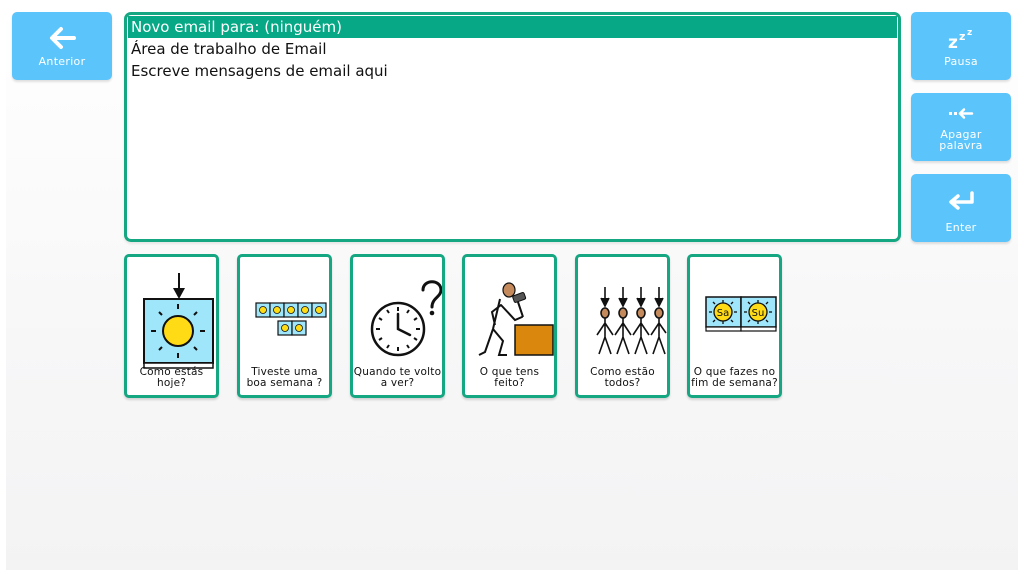  I want to click on card-label: O que tens feito?, so click(509, 377).